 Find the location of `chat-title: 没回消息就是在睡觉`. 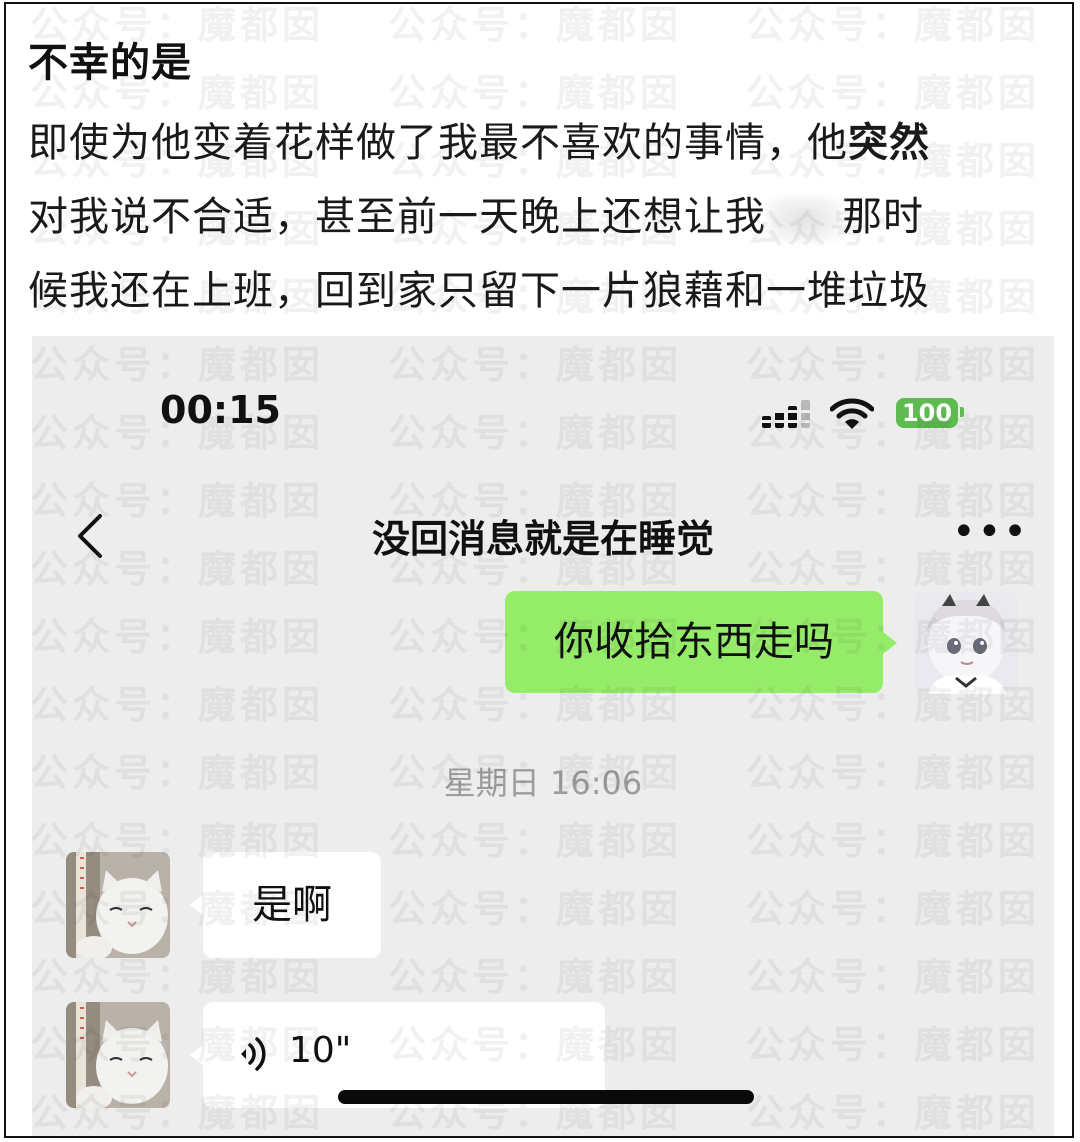

chat-title: 没回消息就是在睡觉 is located at coordinates (542, 539).